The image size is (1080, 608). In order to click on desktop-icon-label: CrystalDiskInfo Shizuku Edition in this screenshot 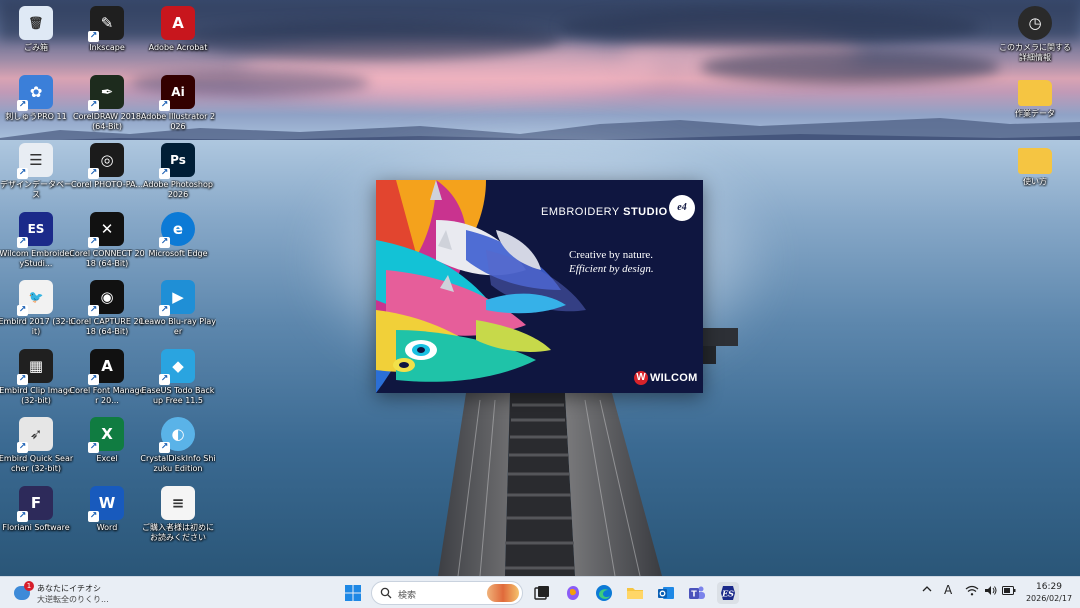, I will do `click(178, 463)`.